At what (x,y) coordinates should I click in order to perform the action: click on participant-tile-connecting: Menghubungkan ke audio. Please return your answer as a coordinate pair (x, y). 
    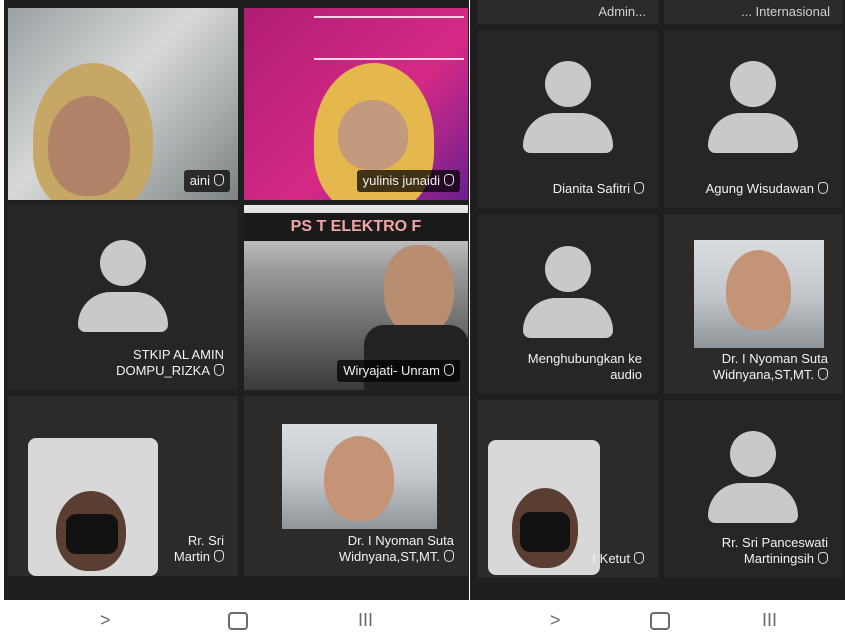
    Looking at the image, I should click on (568, 304).